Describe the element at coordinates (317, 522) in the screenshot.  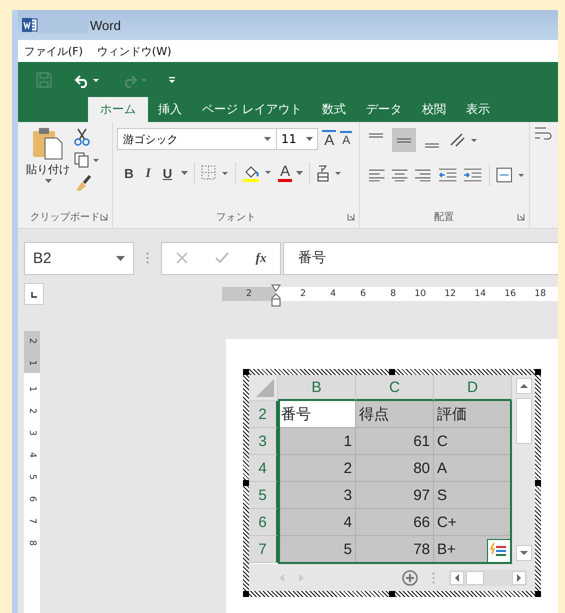
I see `table-cell: 4` at that location.